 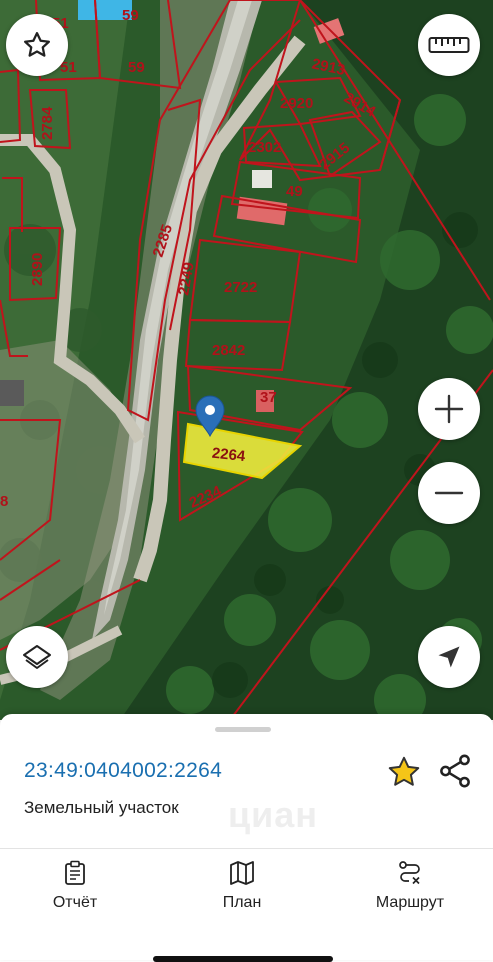 I want to click on minus-icon, so click(x=449, y=493).